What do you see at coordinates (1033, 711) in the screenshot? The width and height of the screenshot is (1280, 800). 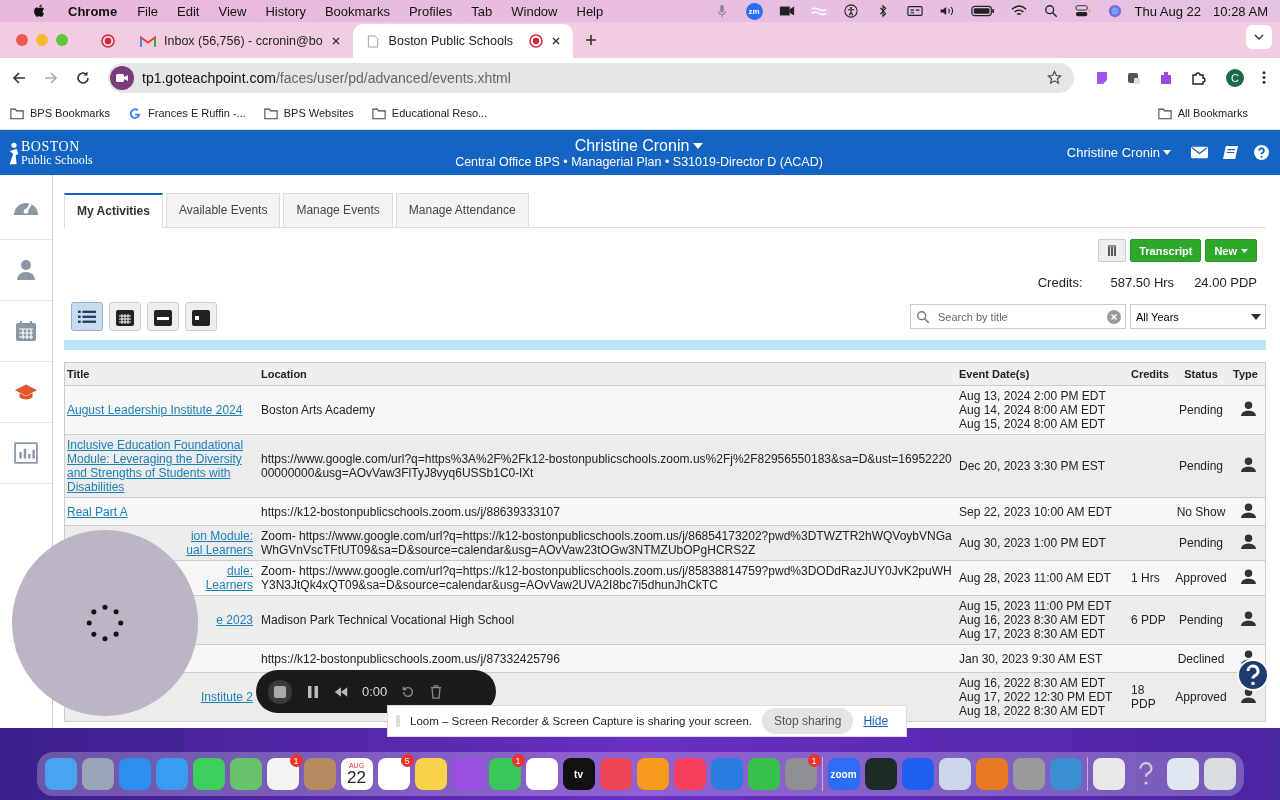 I see `event-date: Aug 18, 2022 8:30 AM EDT` at bounding box center [1033, 711].